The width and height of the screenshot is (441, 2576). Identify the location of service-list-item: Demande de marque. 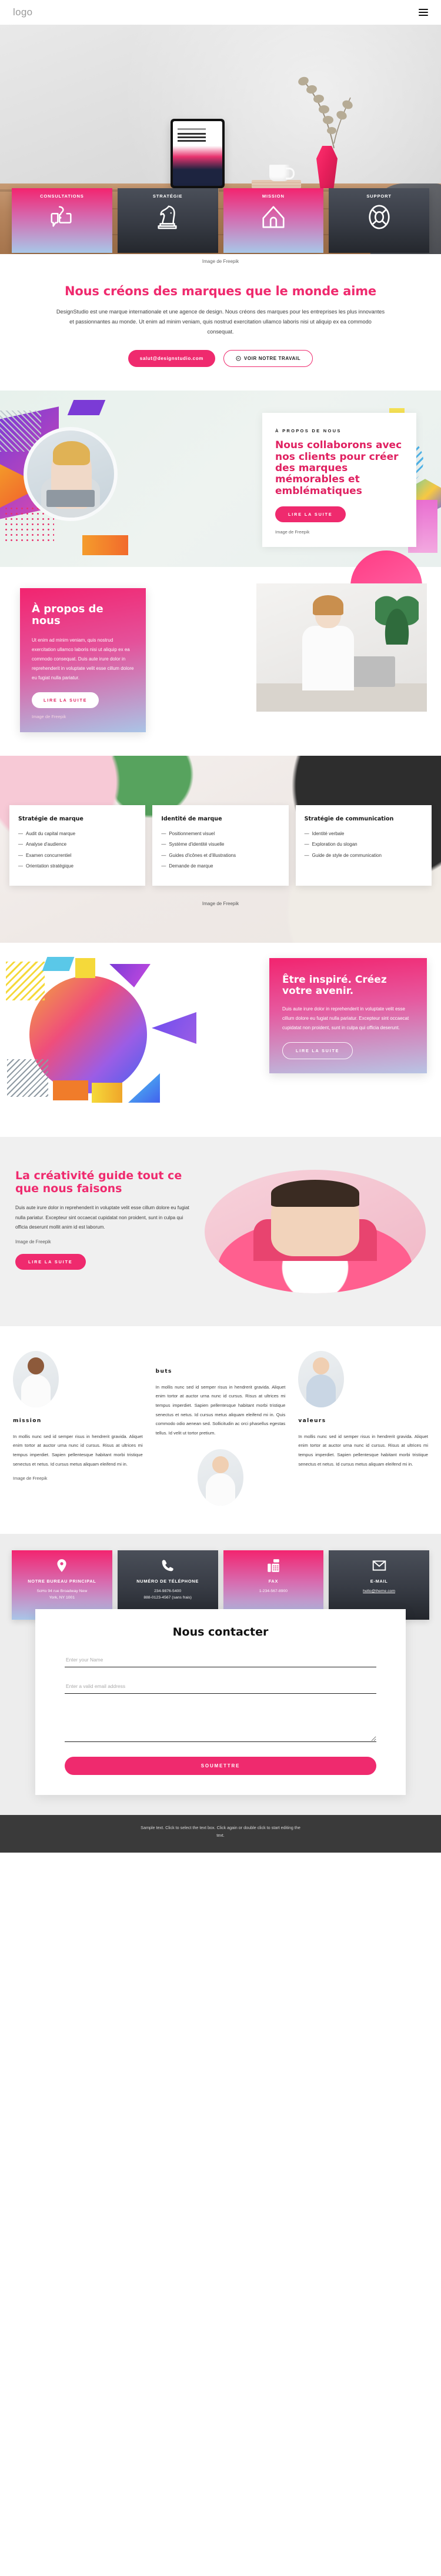
(220, 866).